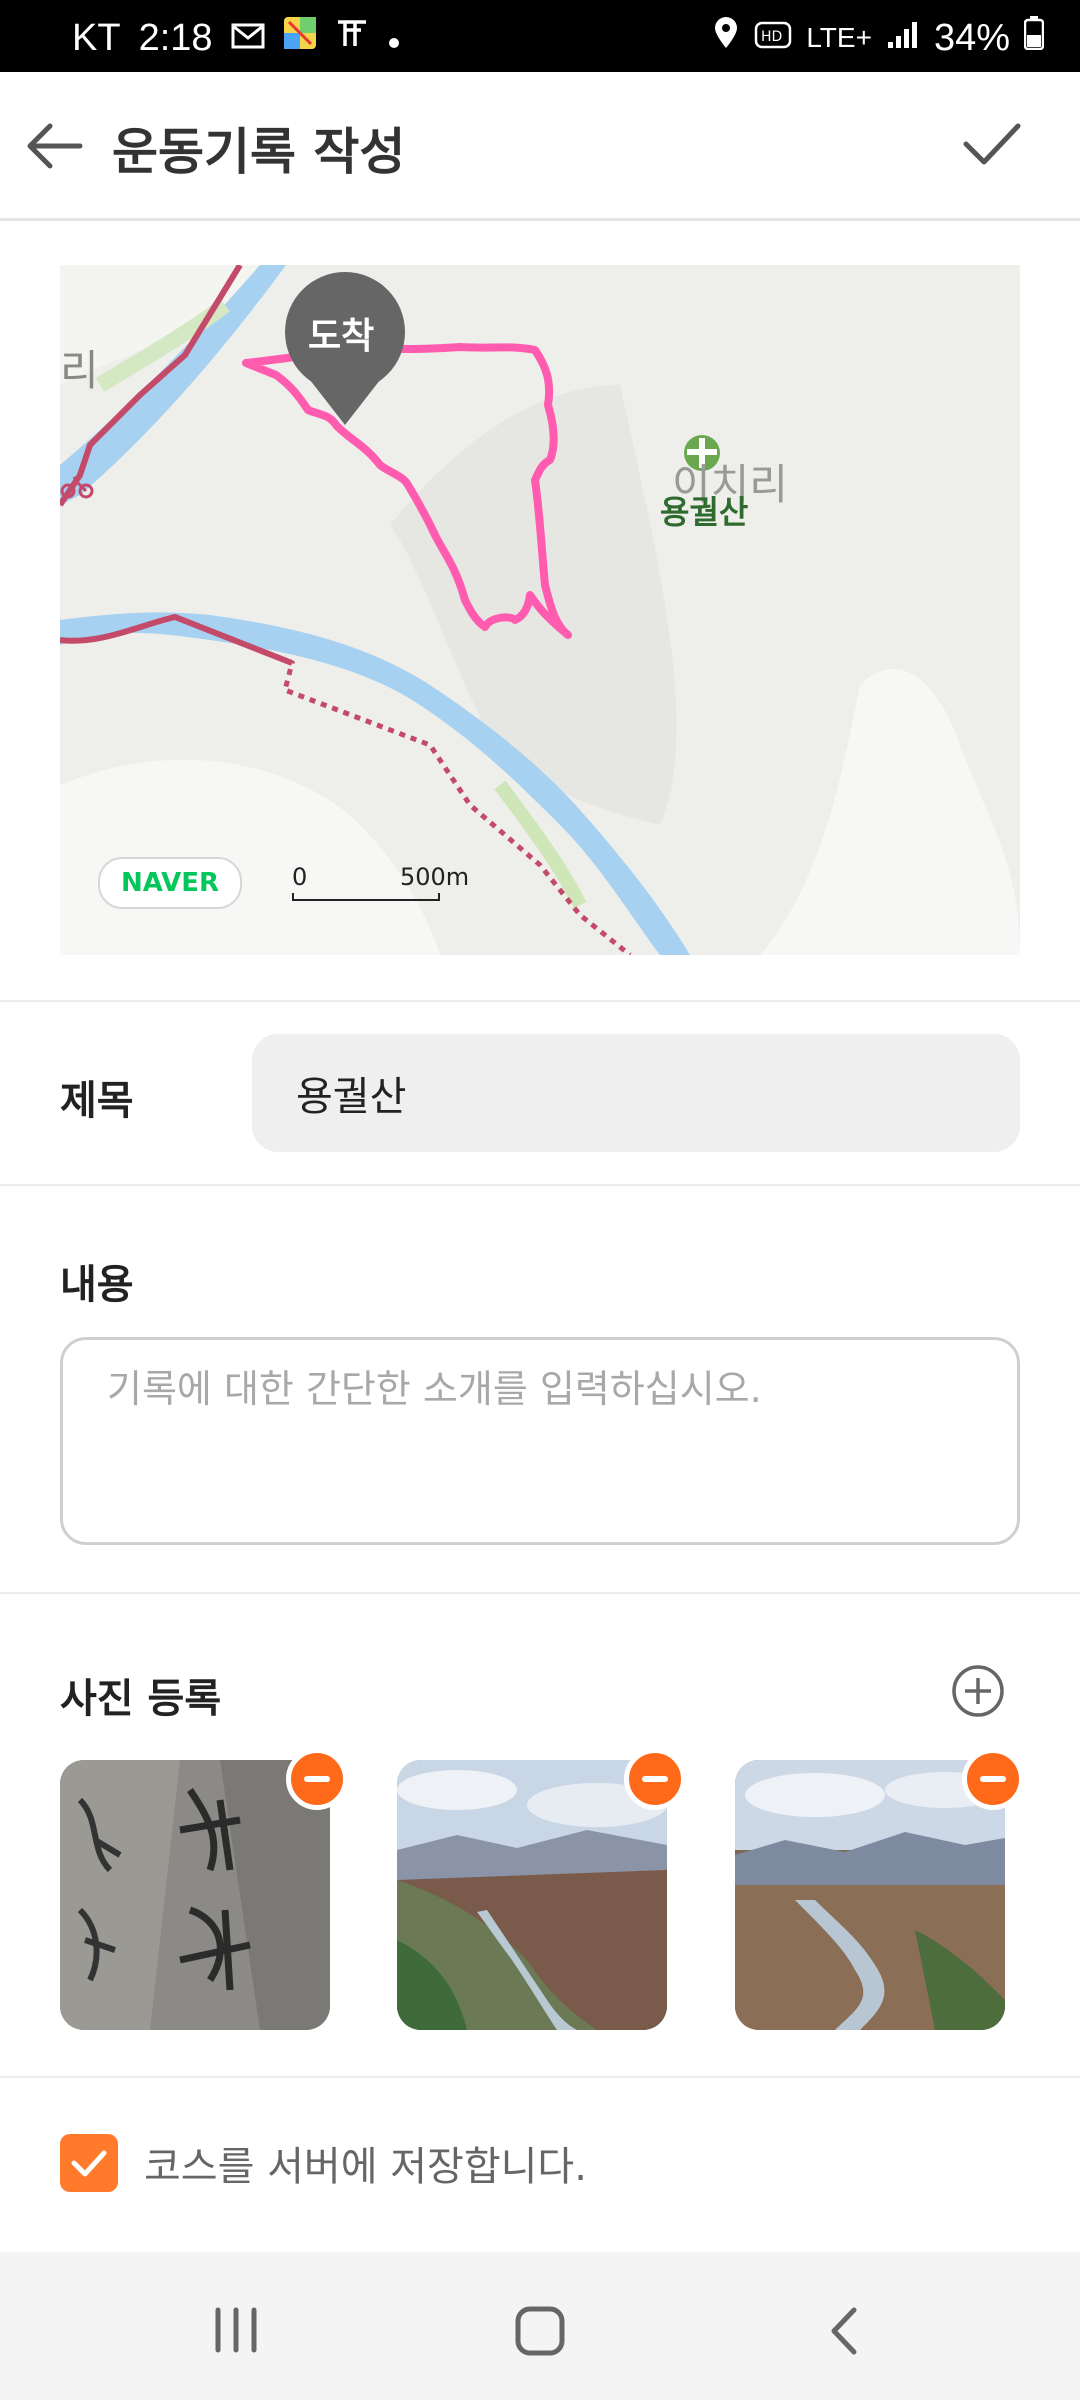 The height and width of the screenshot is (2400, 1080). I want to click on battery-percent: 34%, so click(971, 37).